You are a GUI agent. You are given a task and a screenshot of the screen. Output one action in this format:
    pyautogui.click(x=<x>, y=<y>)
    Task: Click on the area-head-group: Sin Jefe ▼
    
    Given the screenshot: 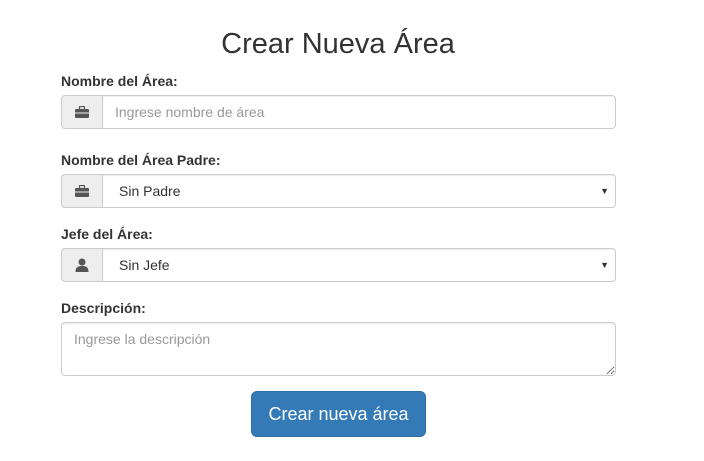 What is the action you would take?
    pyautogui.click(x=338, y=265)
    